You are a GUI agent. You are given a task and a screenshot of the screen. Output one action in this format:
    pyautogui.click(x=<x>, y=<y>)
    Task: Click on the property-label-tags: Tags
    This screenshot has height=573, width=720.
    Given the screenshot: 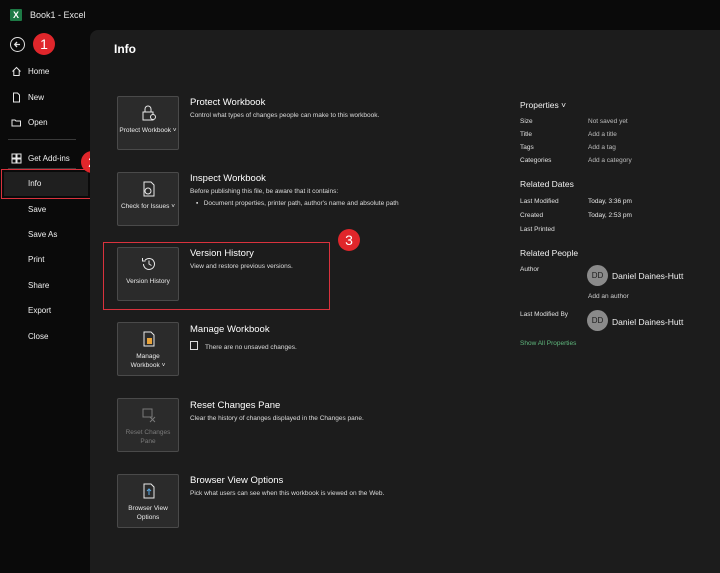 What is the action you would take?
    pyautogui.click(x=527, y=147)
    